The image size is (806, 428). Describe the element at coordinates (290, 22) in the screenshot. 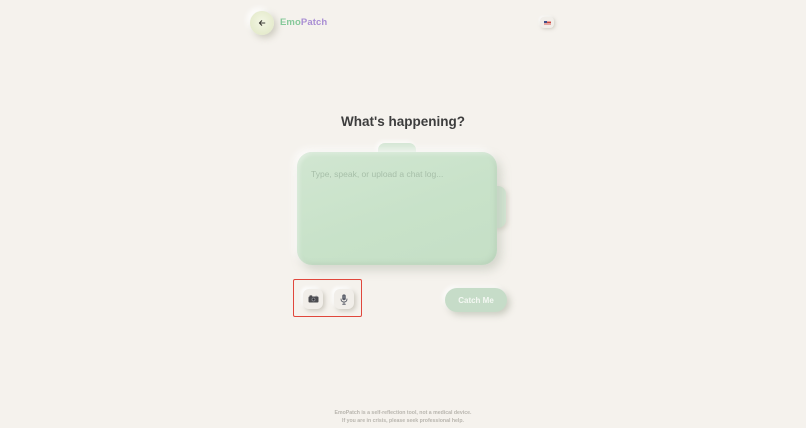

I see `brand-emo: Emo` at that location.